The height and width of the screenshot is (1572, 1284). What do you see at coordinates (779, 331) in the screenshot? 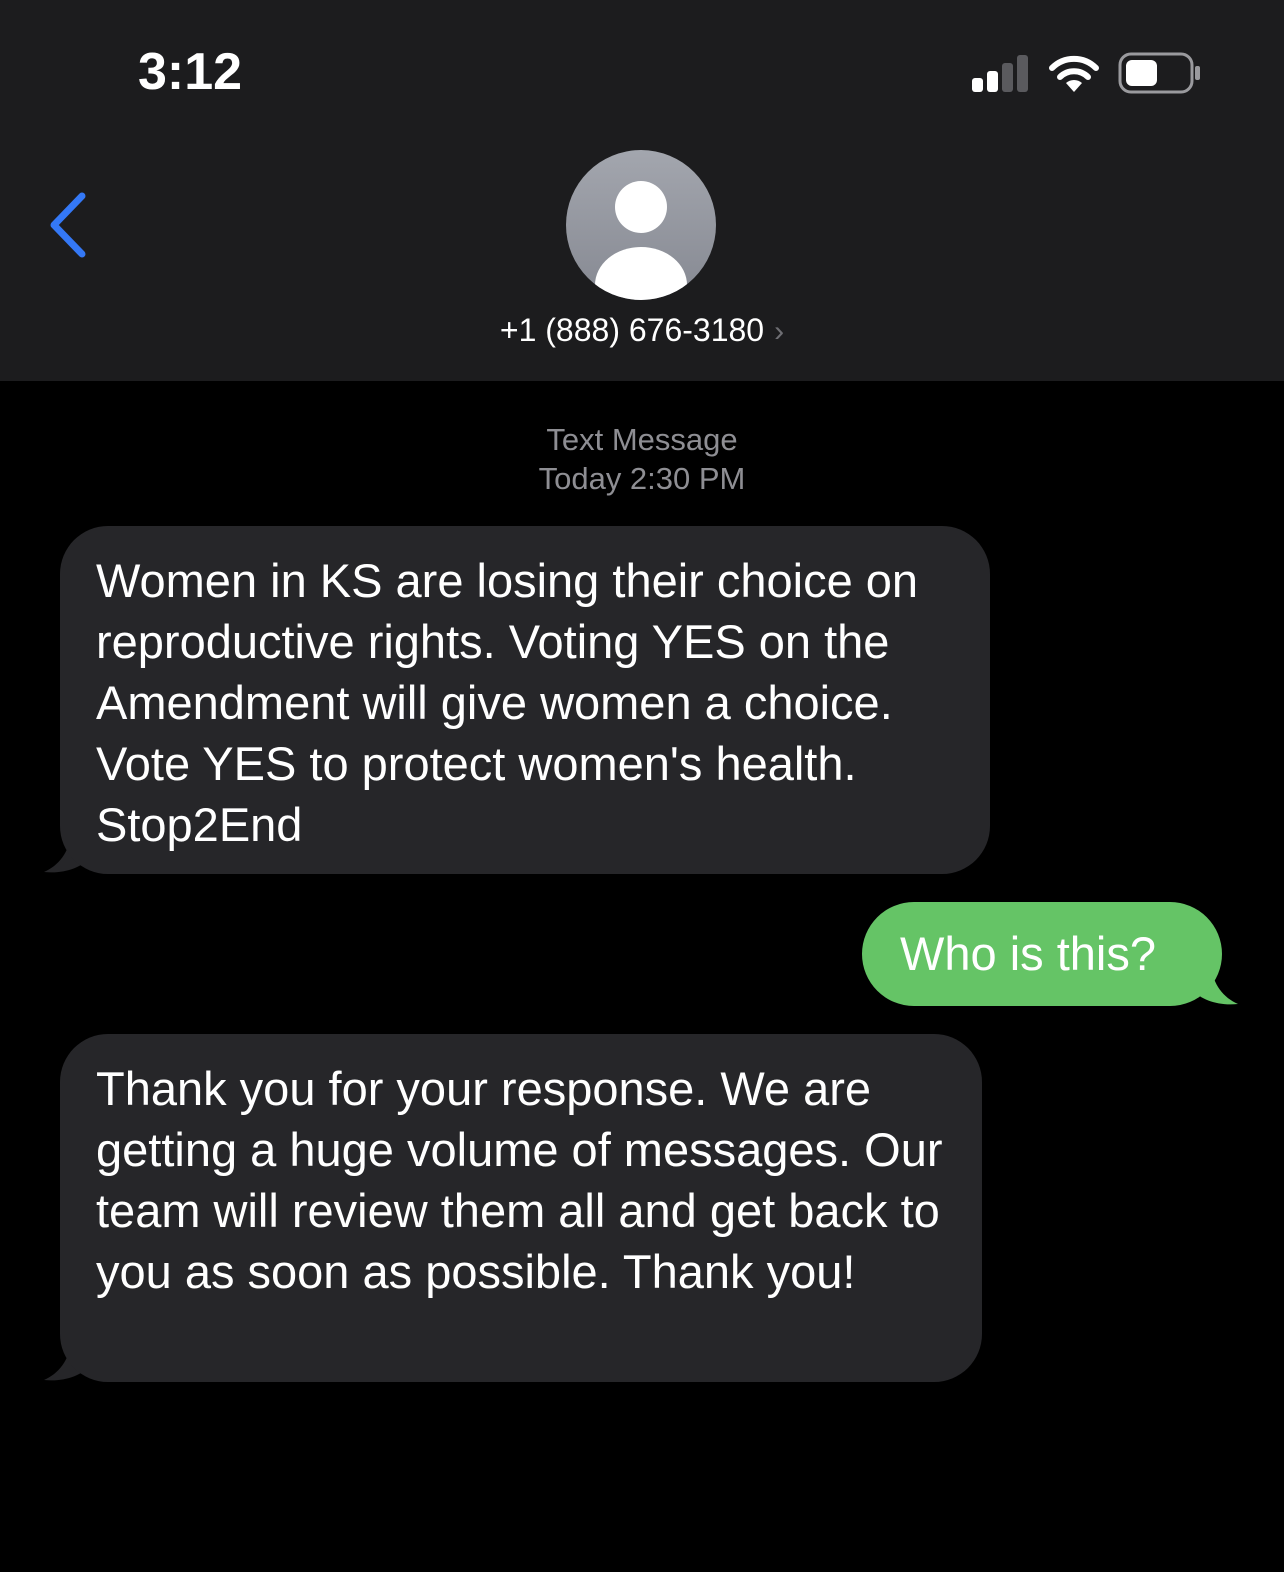
I see `chevron-right-icon: ›` at bounding box center [779, 331].